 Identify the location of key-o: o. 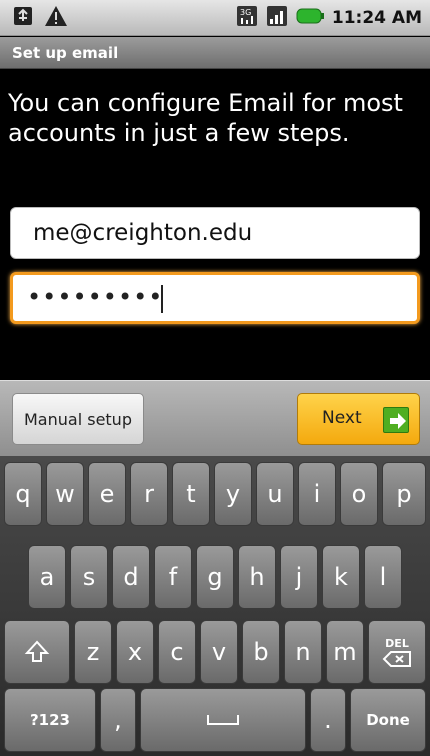
(359, 494).